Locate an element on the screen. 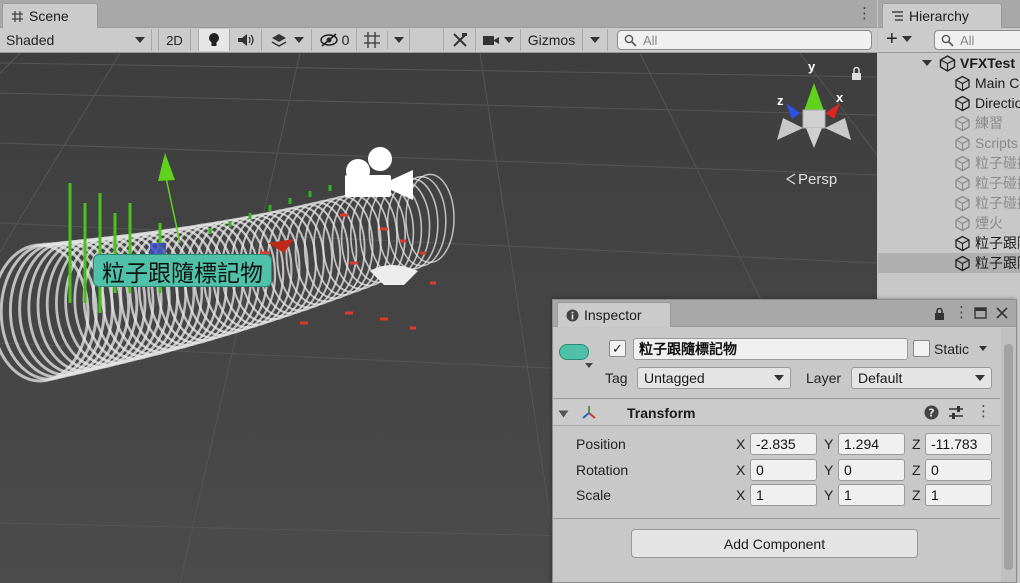  speaker-icon is located at coordinates (245, 40).